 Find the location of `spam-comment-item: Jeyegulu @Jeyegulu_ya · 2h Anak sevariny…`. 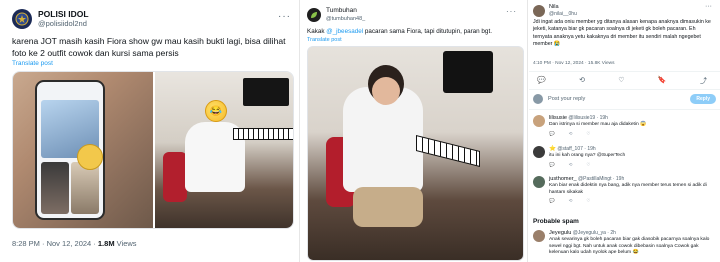

spam-comment-item: Jeyegulu @Jeyegulu_ya · 2h Anak sevariny… is located at coordinates (624, 243).